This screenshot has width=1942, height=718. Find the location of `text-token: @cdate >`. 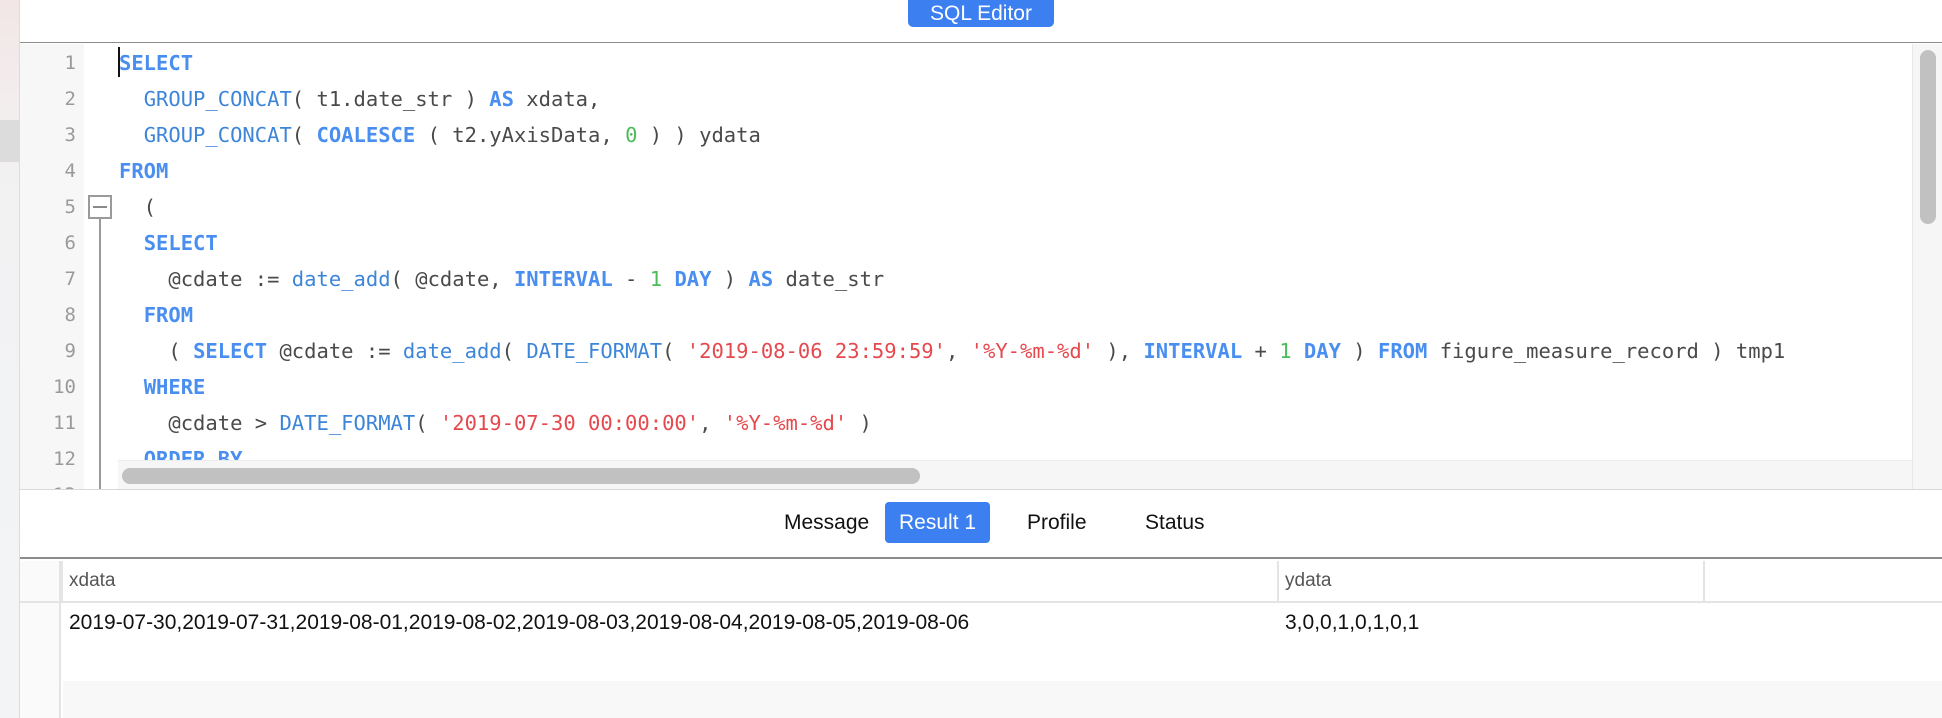

text-token: @cdate > is located at coordinates (199, 423).